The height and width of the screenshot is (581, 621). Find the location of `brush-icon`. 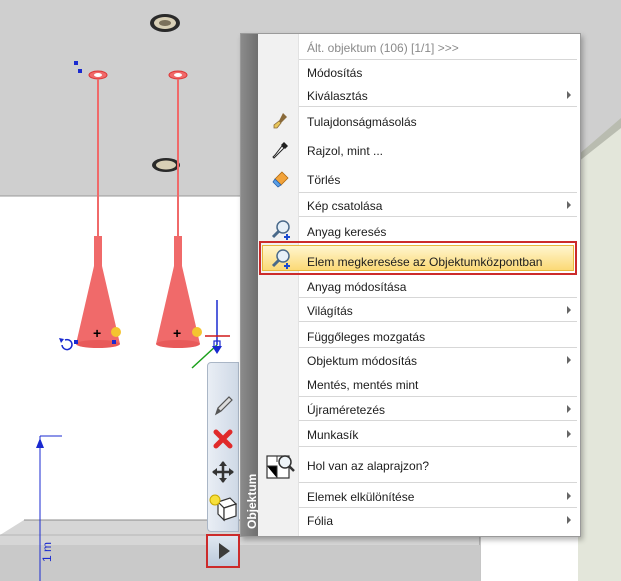

brush-icon is located at coordinates (280, 121).